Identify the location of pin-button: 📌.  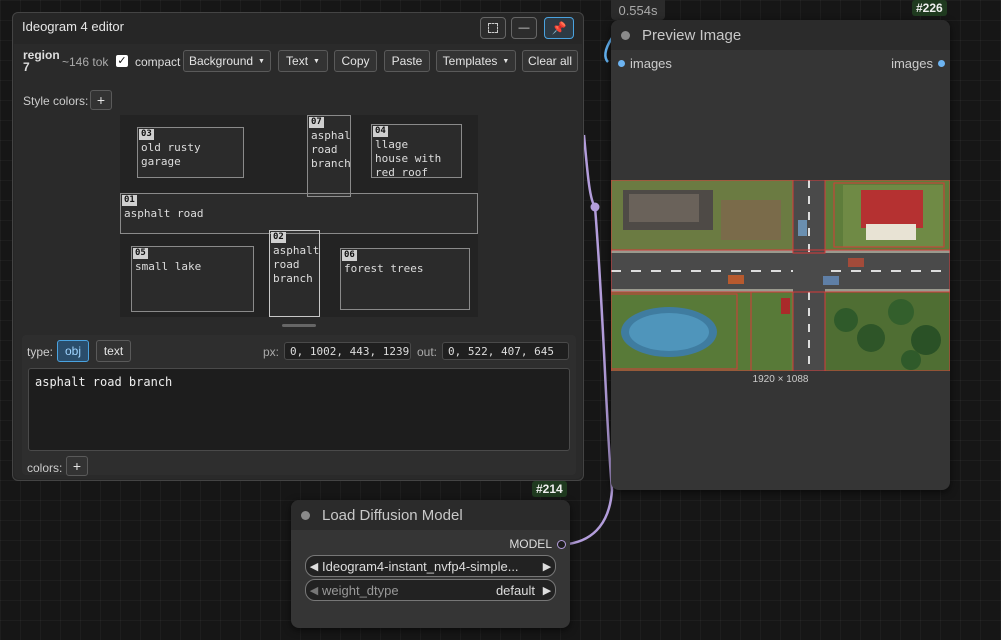
(559, 28).